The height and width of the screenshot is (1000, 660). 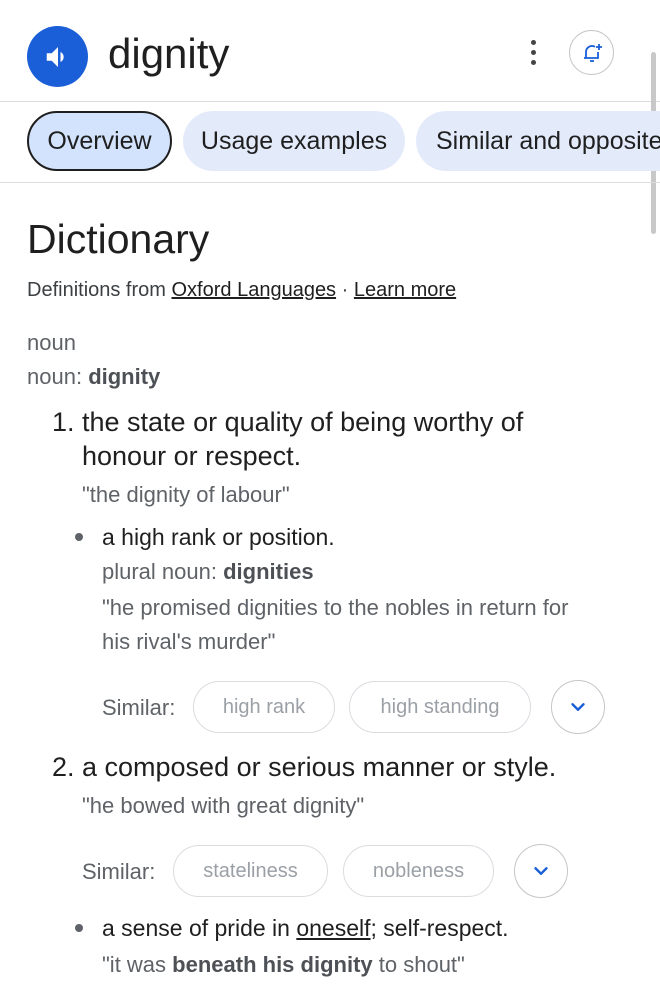 What do you see at coordinates (440, 707) in the screenshot?
I see `similar-chip: high standing` at bounding box center [440, 707].